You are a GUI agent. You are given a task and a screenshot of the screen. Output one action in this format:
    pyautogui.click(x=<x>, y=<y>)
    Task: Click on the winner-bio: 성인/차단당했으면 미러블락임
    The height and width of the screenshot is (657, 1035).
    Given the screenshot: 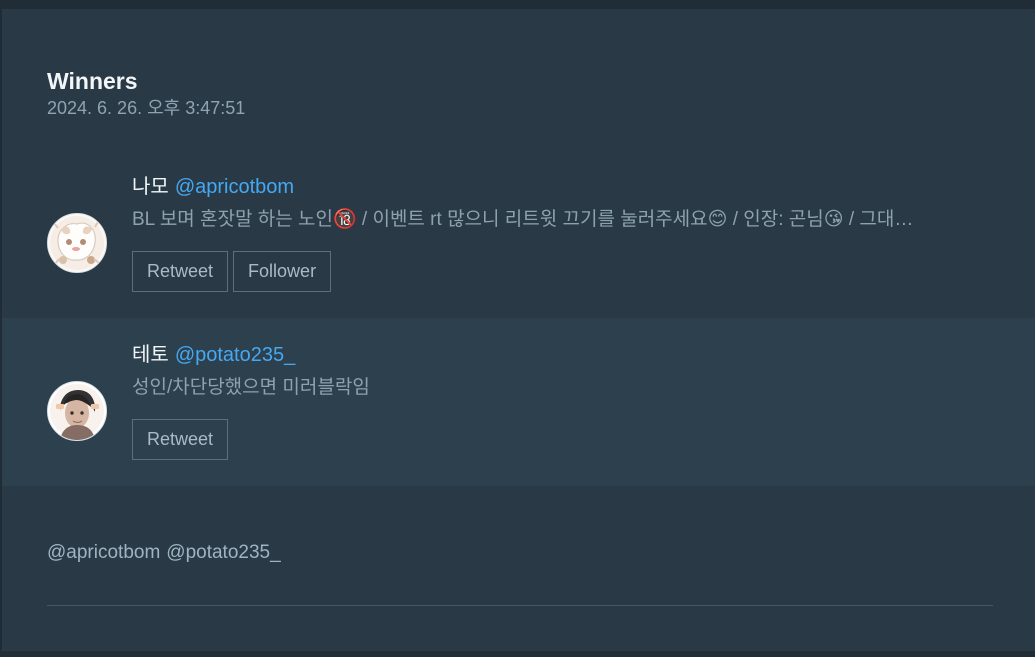 What is the action you would take?
    pyautogui.click(x=251, y=387)
    